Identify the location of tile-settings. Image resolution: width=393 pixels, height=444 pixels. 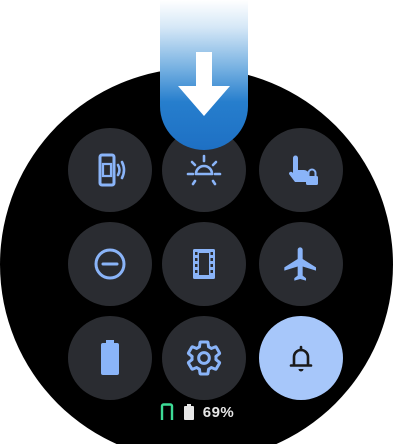
(204, 358).